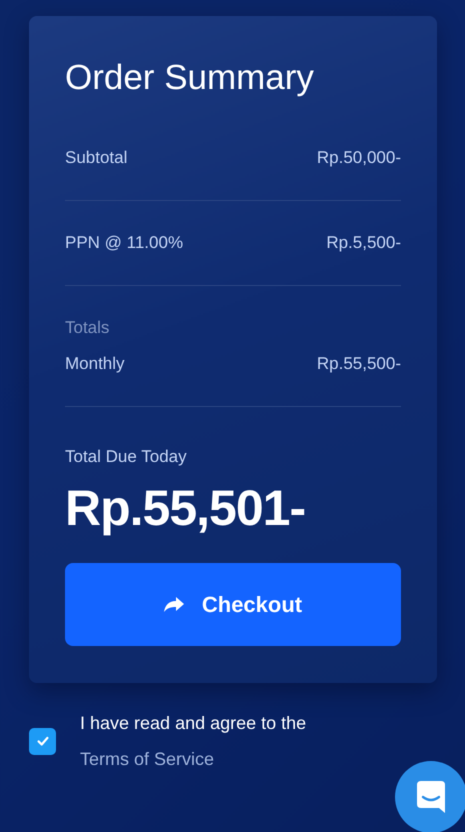 This screenshot has height=832, width=465. What do you see at coordinates (147, 759) in the screenshot?
I see `terms-link: Terms of Service` at bounding box center [147, 759].